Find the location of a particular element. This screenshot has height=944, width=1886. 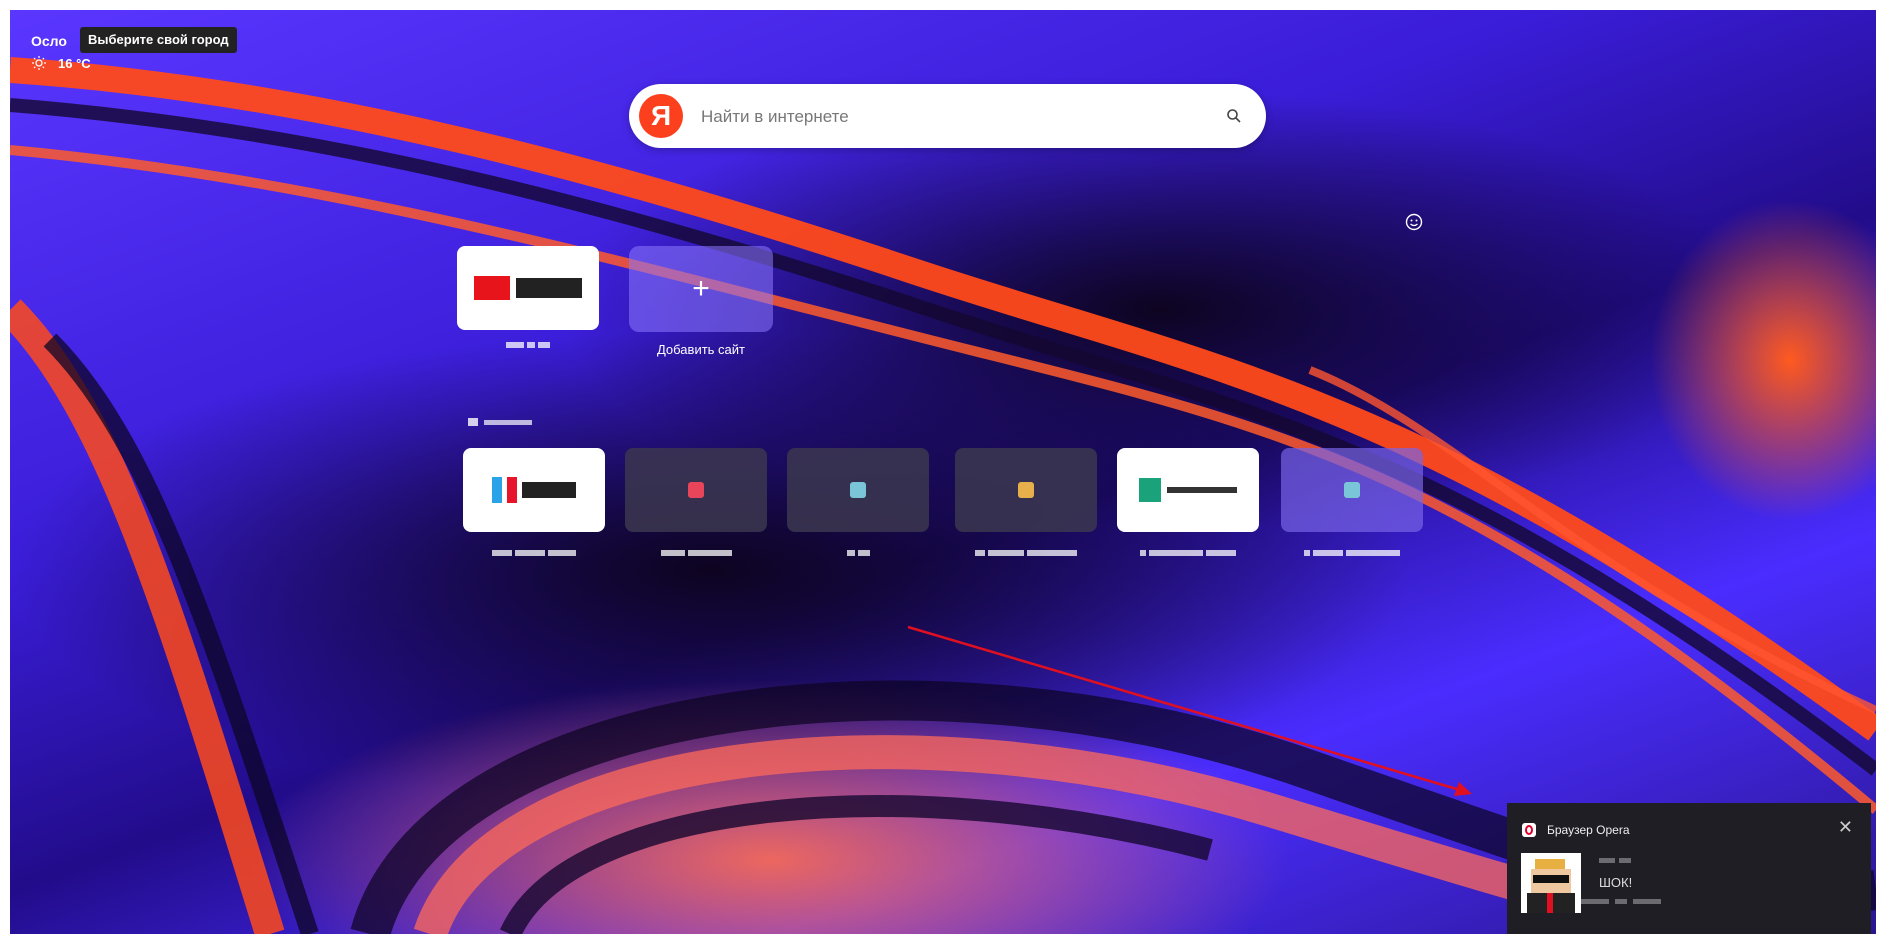

sun-icon is located at coordinates (39, 63).